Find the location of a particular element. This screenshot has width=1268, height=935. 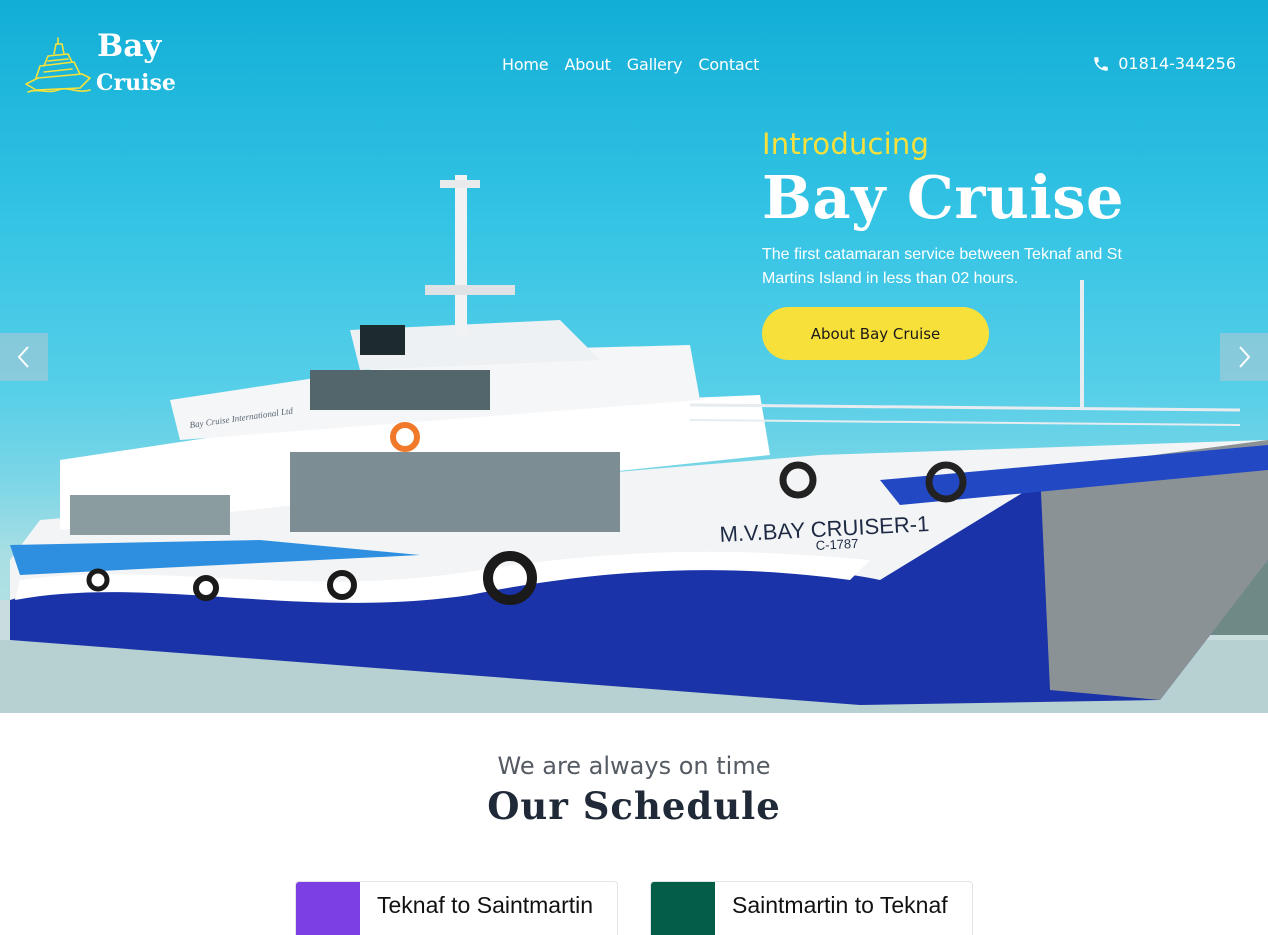

brand-line2: Cruise is located at coordinates (136, 83).